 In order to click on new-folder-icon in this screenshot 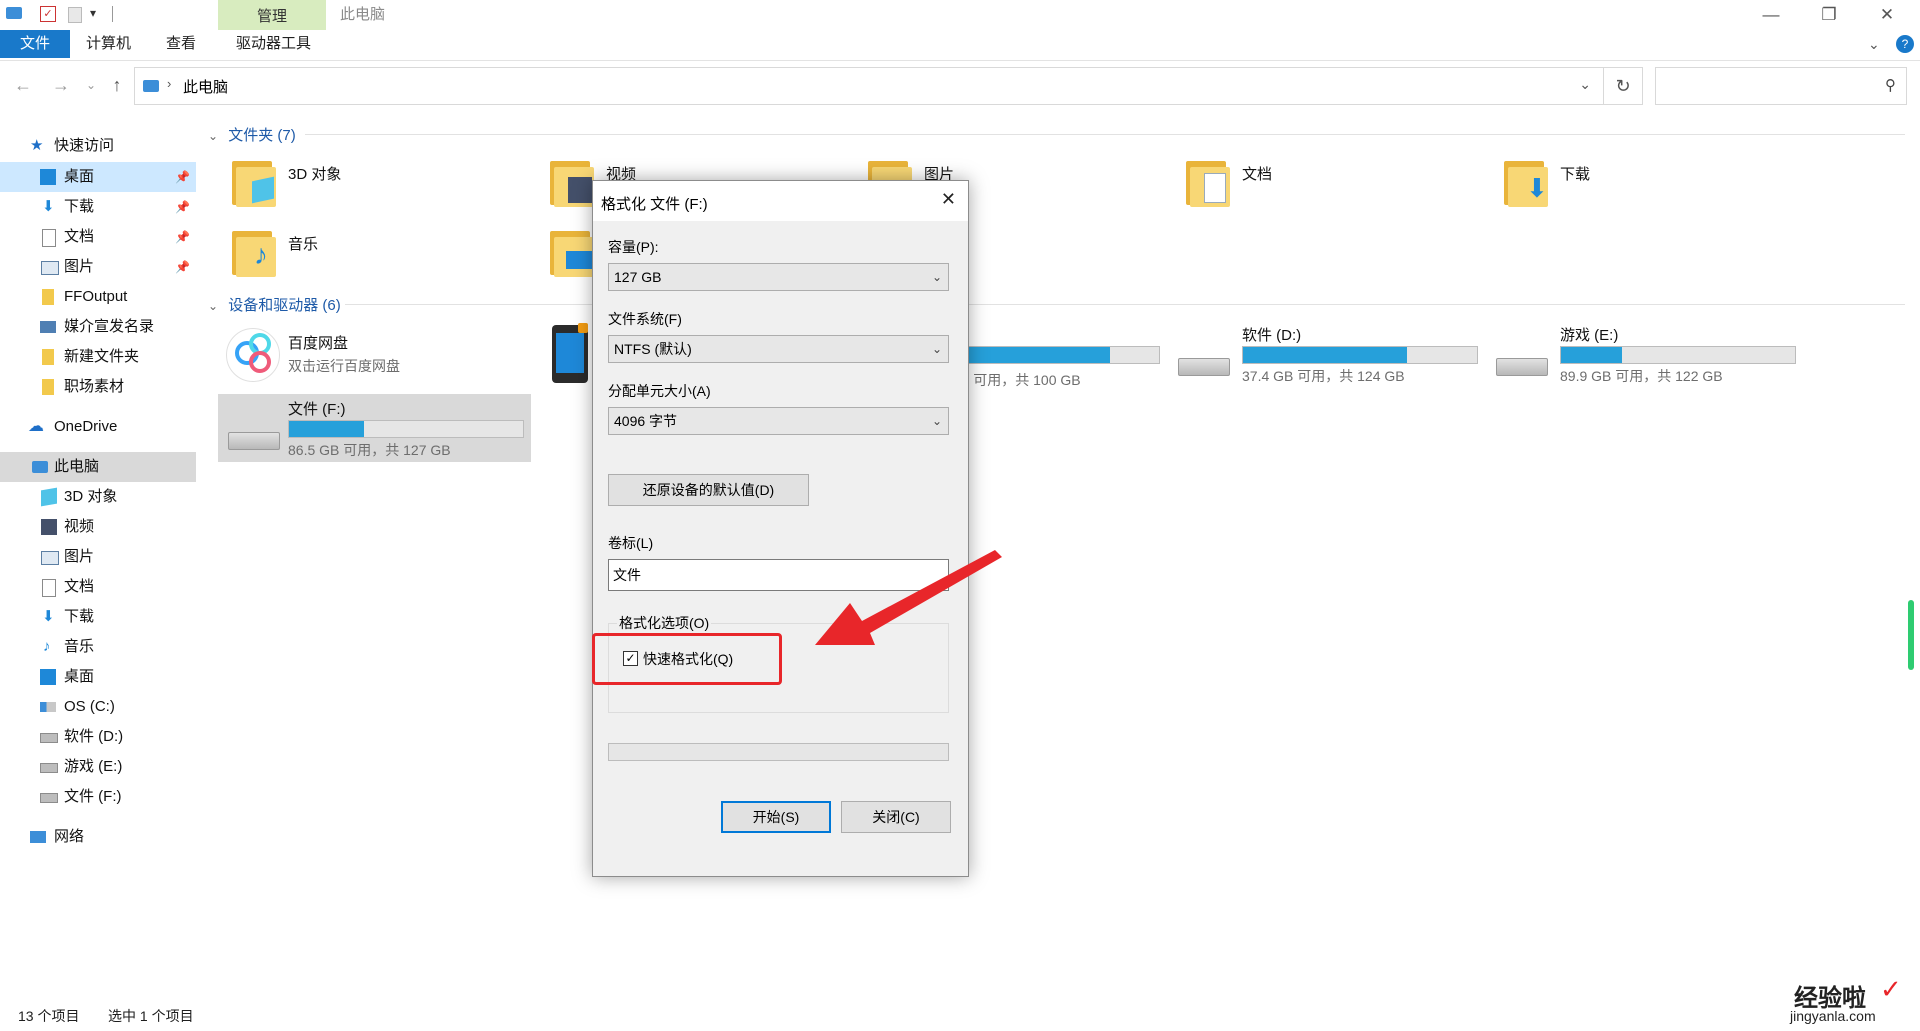, I will do `click(75, 15)`.